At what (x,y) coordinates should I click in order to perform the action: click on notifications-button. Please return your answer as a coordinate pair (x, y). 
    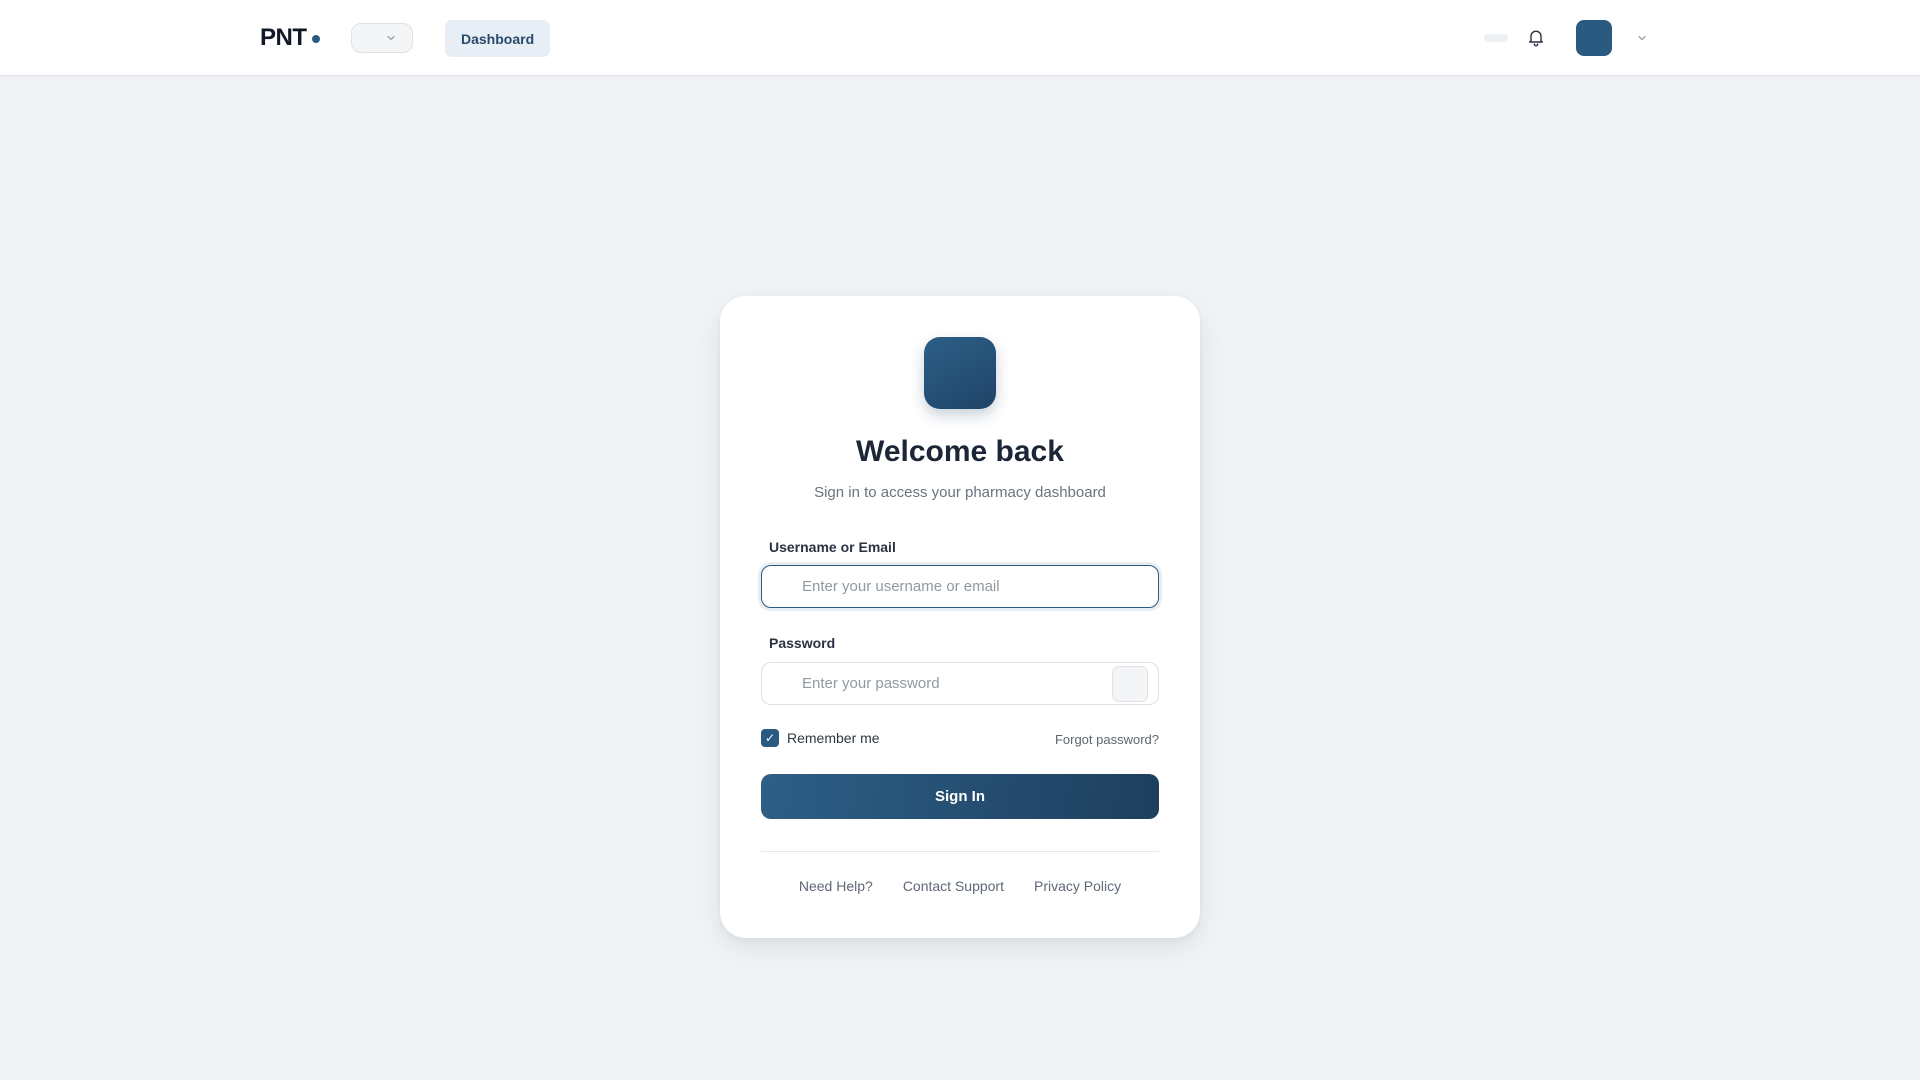
    Looking at the image, I should click on (1536, 37).